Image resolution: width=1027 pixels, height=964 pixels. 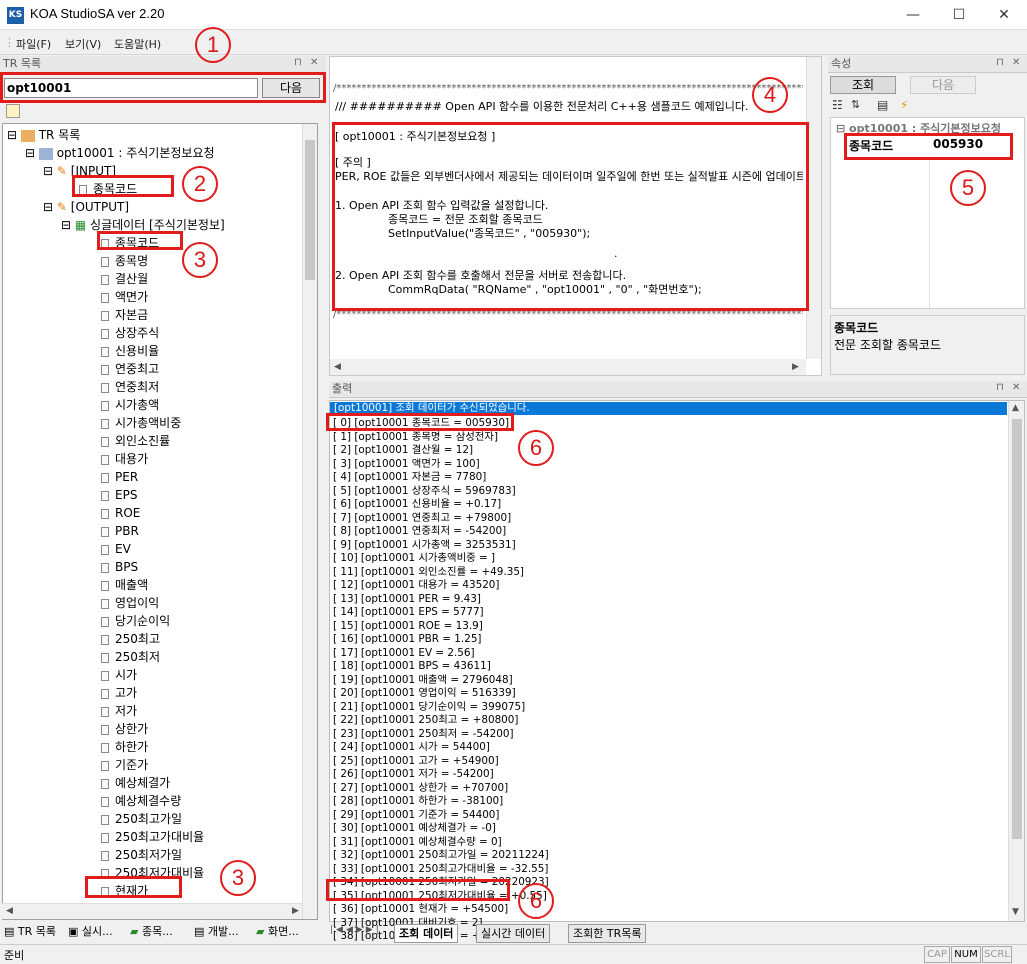 I want to click on tree-output-field: 250최저, so click(x=130, y=657).